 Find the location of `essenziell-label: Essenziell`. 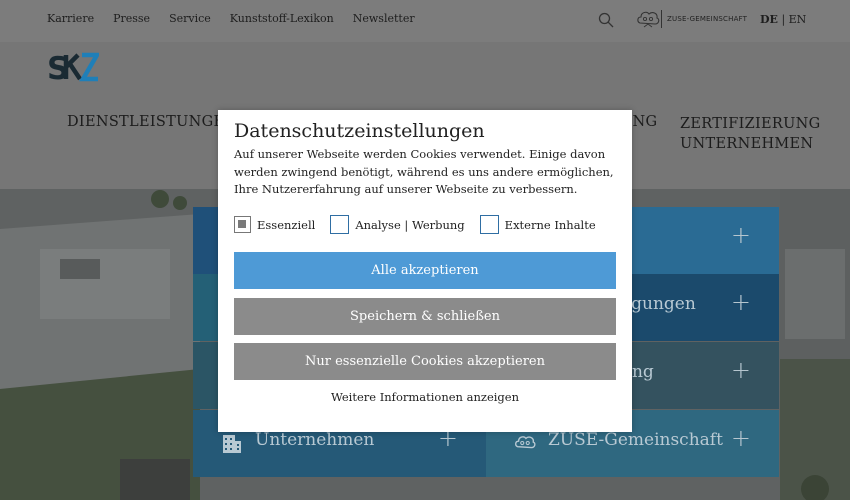

essenziell-label: Essenziell is located at coordinates (286, 224).